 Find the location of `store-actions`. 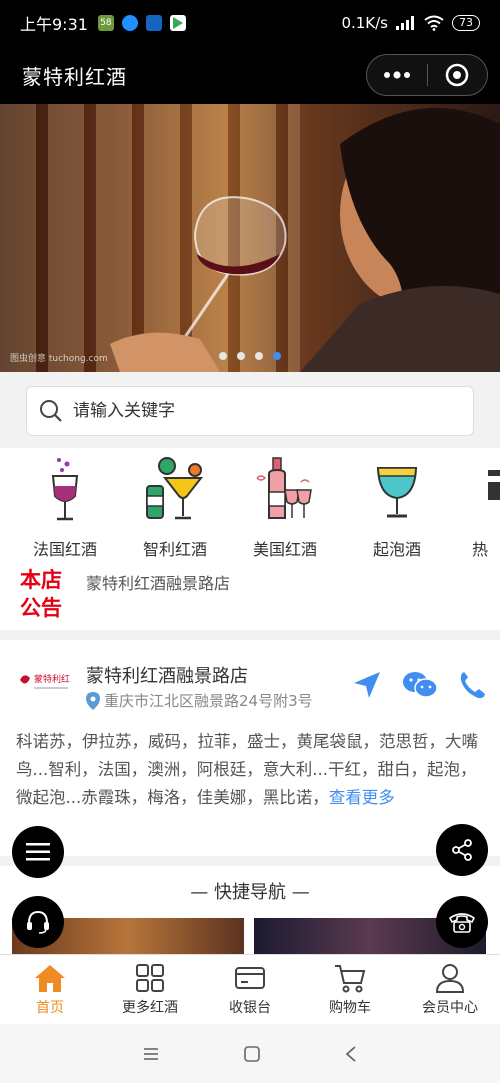

store-actions is located at coordinates (419, 685).